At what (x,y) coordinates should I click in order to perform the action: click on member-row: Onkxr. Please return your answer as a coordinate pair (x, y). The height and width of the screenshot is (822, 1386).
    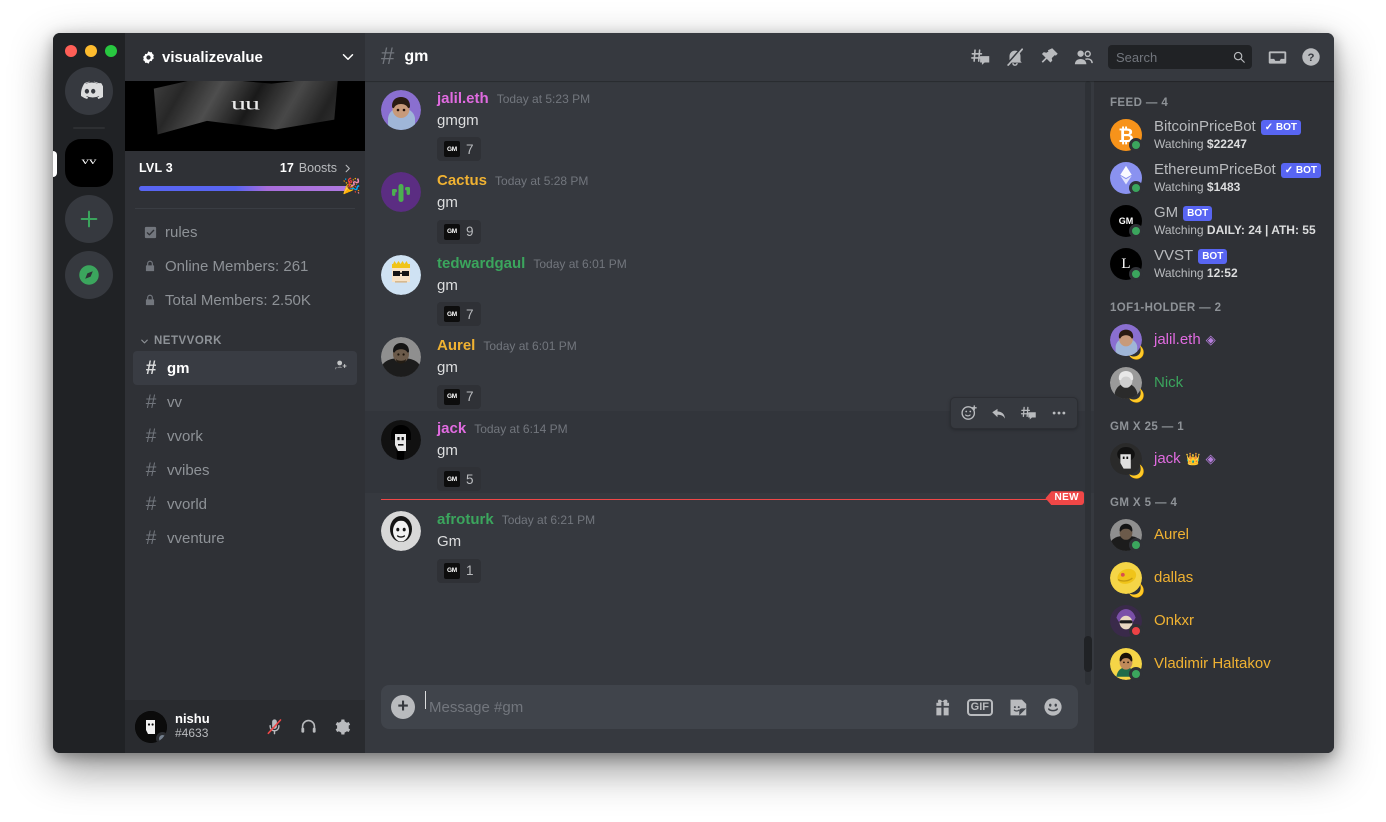
    Looking at the image, I should click on (1214, 621).